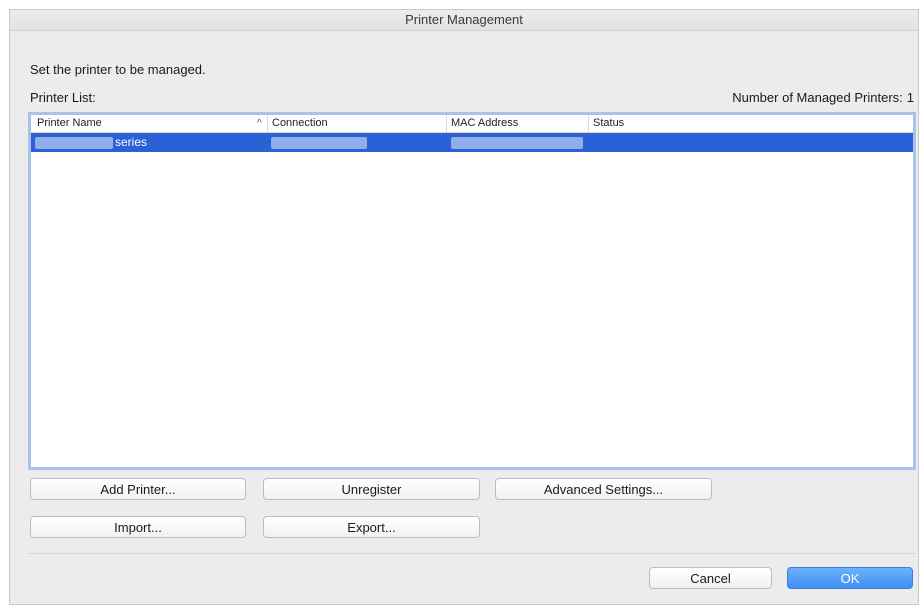  I want to click on managed-count-value: 1, so click(910, 97).